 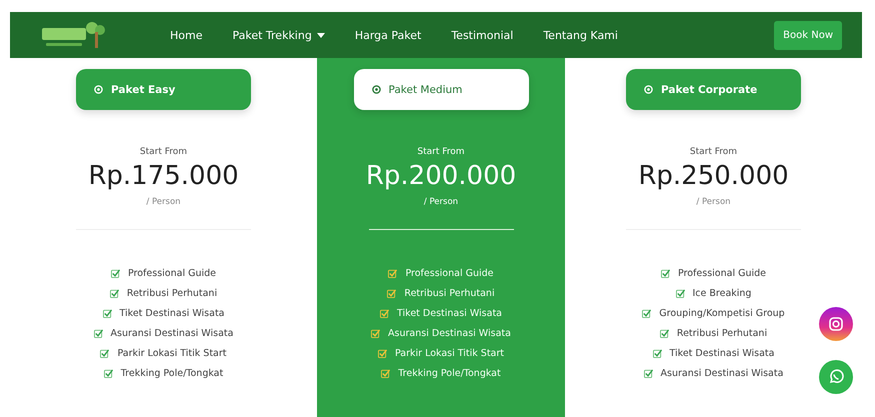 I want to click on plan-button: Paket Corporate, so click(x=713, y=89).